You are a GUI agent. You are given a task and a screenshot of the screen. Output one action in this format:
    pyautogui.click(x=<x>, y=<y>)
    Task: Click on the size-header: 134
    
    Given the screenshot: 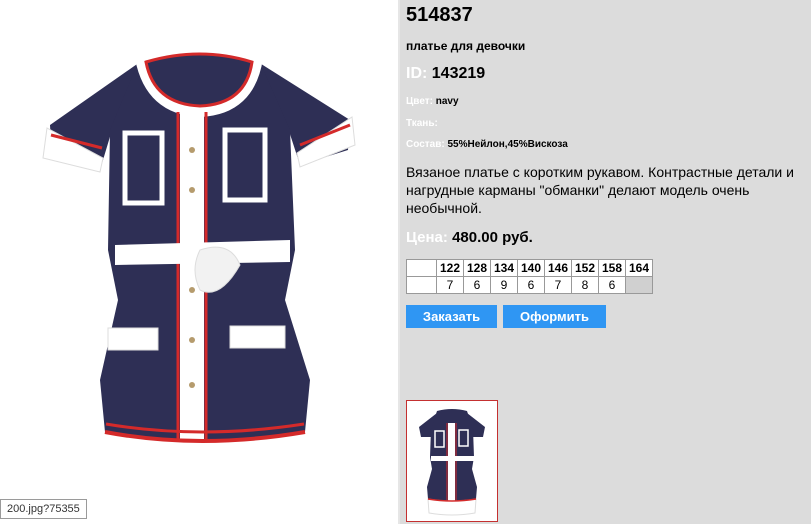 What is the action you would take?
    pyautogui.click(x=504, y=268)
    